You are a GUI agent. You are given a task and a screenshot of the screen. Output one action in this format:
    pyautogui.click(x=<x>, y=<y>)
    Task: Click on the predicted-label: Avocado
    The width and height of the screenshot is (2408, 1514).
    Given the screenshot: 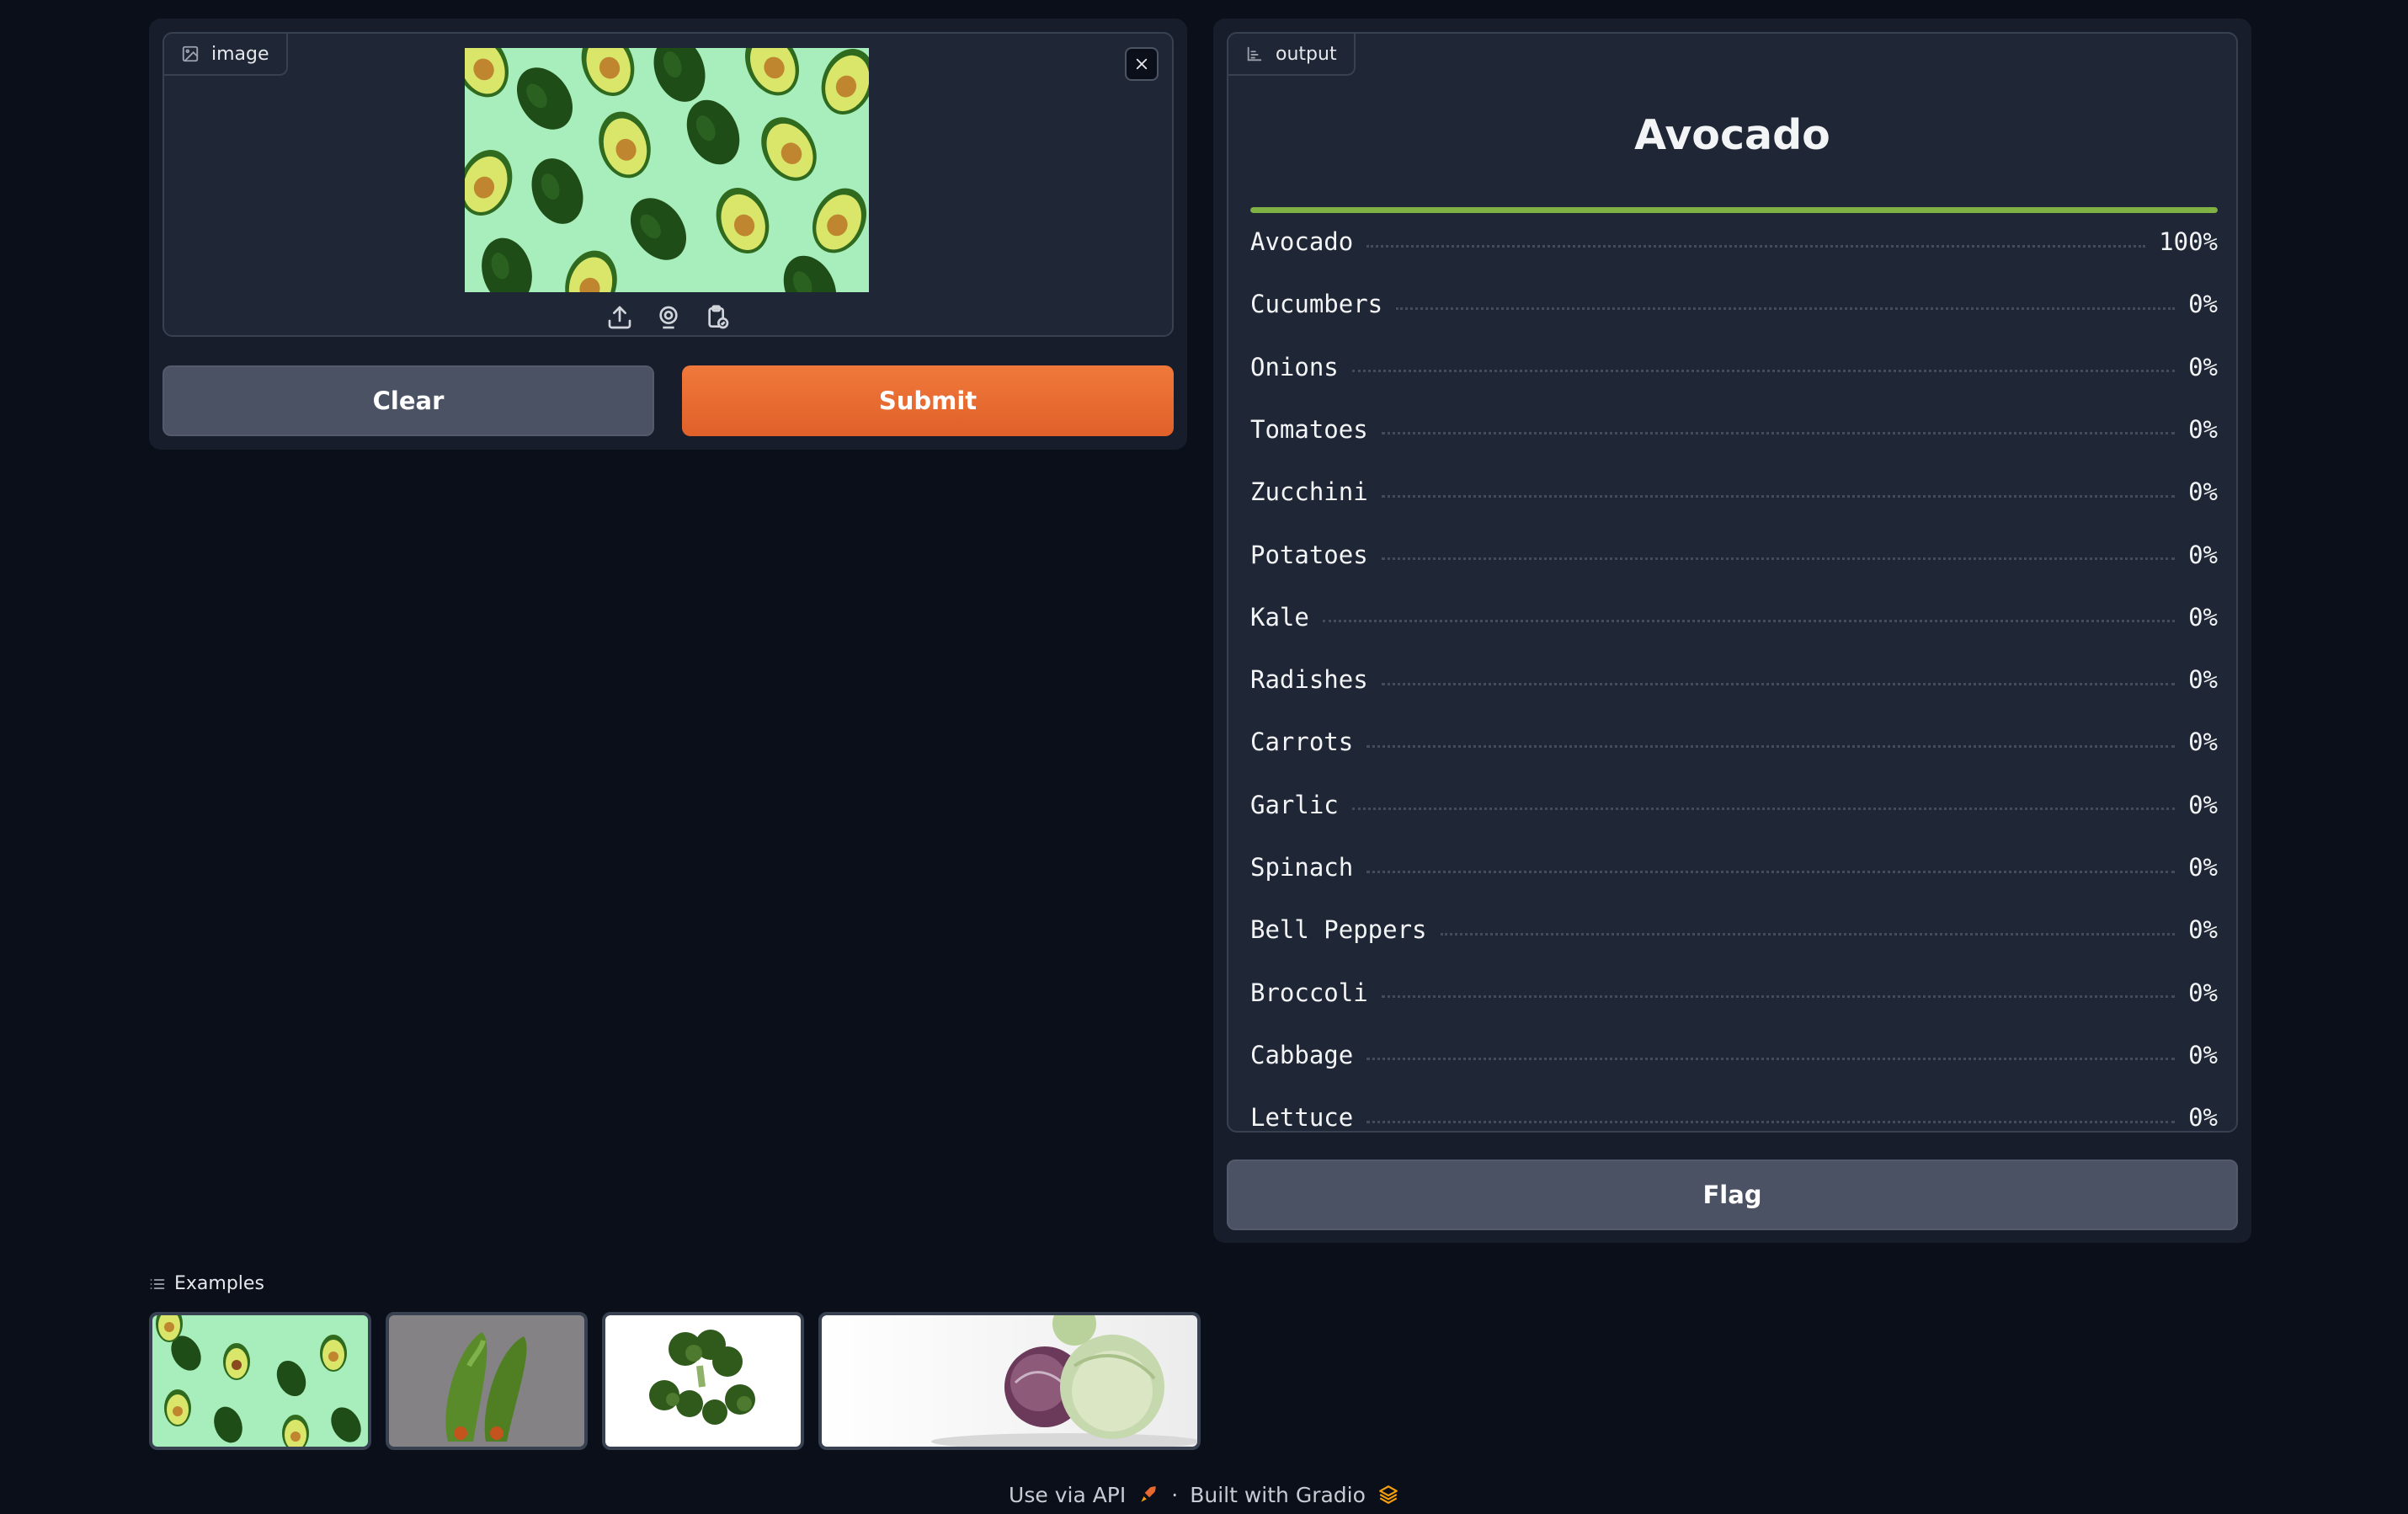 What is the action you would take?
    pyautogui.click(x=1732, y=135)
    